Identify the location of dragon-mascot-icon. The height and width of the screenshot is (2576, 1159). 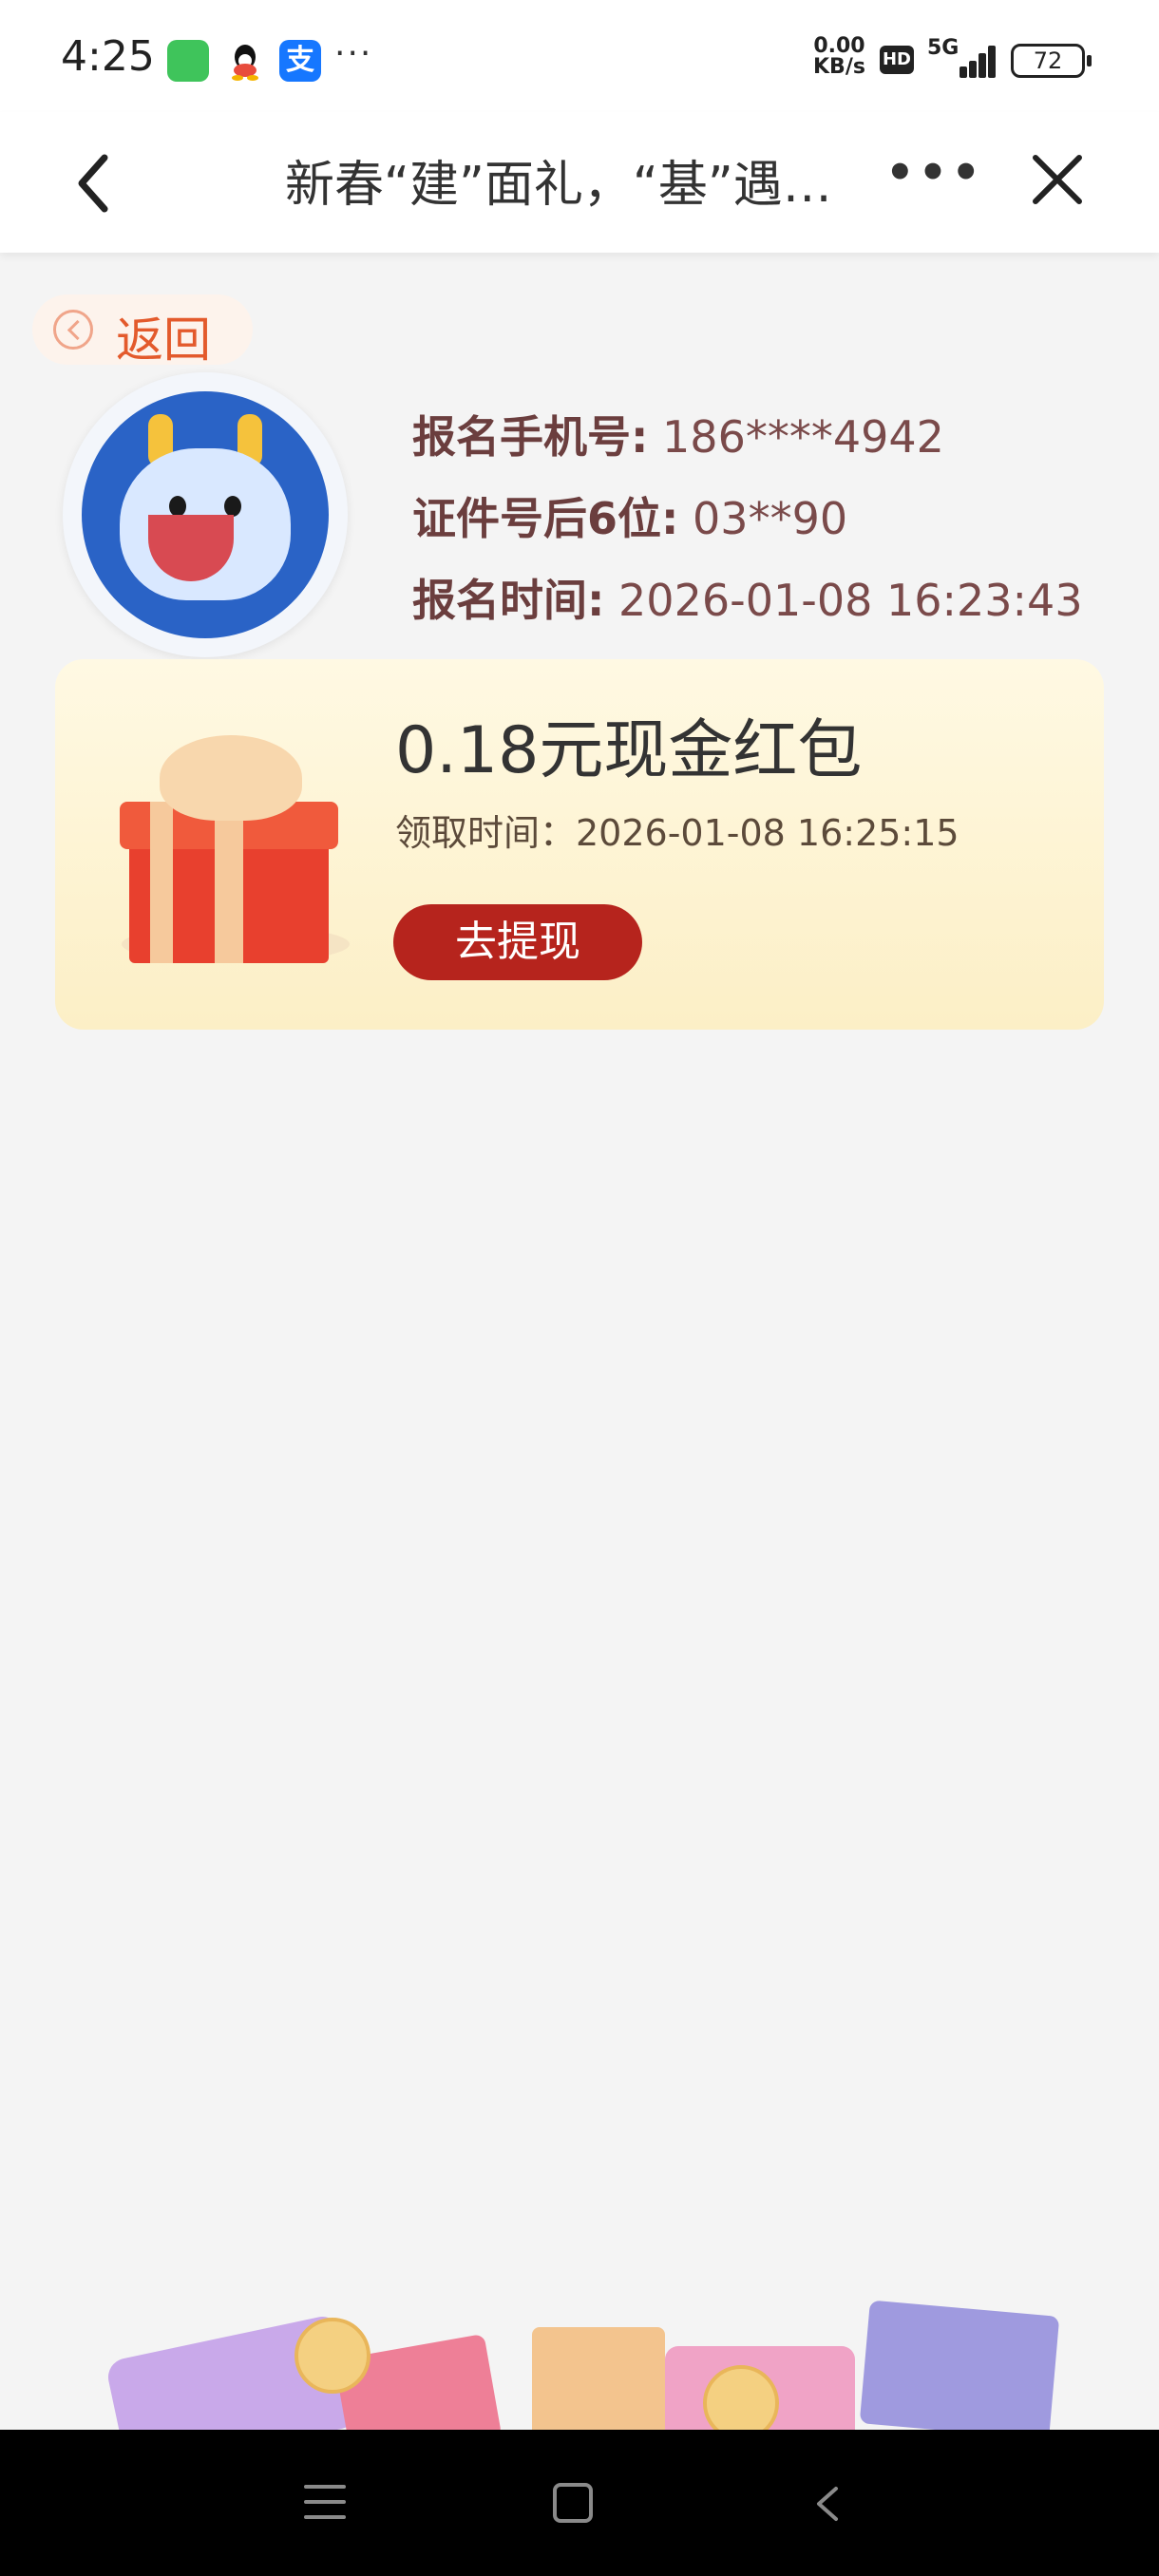
(205, 514).